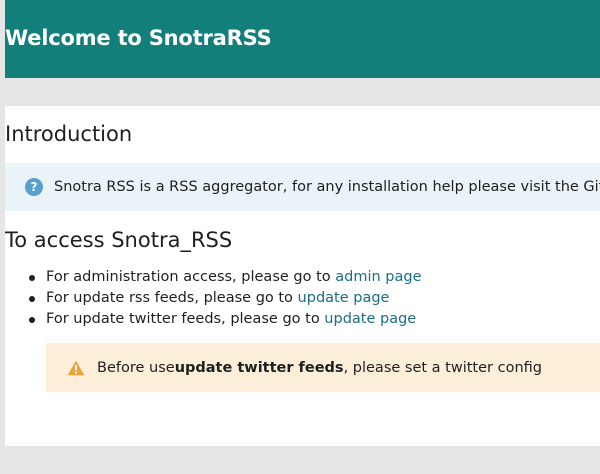  I want to click on list-item-text: For administration access, please go to, so click(191, 277).